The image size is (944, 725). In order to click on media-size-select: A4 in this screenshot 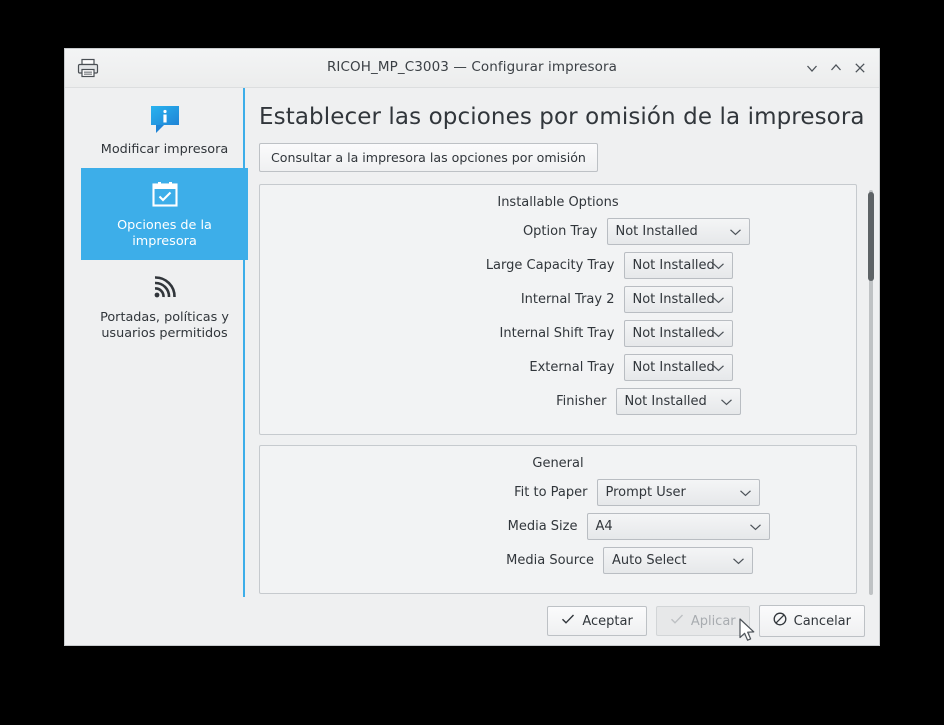, I will do `click(678, 526)`.